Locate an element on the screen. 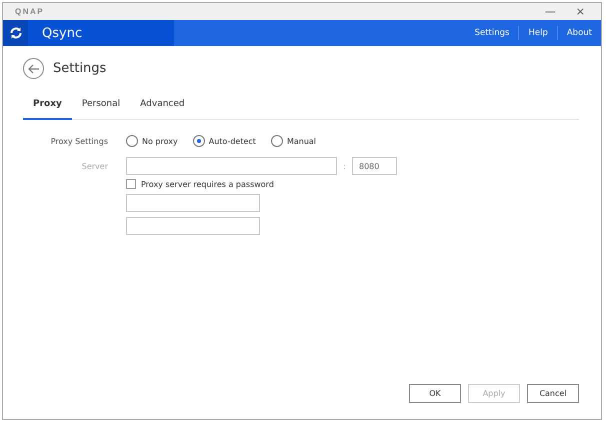 The image size is (606, 424). header-link: Help is located at coordinates (538, 33).